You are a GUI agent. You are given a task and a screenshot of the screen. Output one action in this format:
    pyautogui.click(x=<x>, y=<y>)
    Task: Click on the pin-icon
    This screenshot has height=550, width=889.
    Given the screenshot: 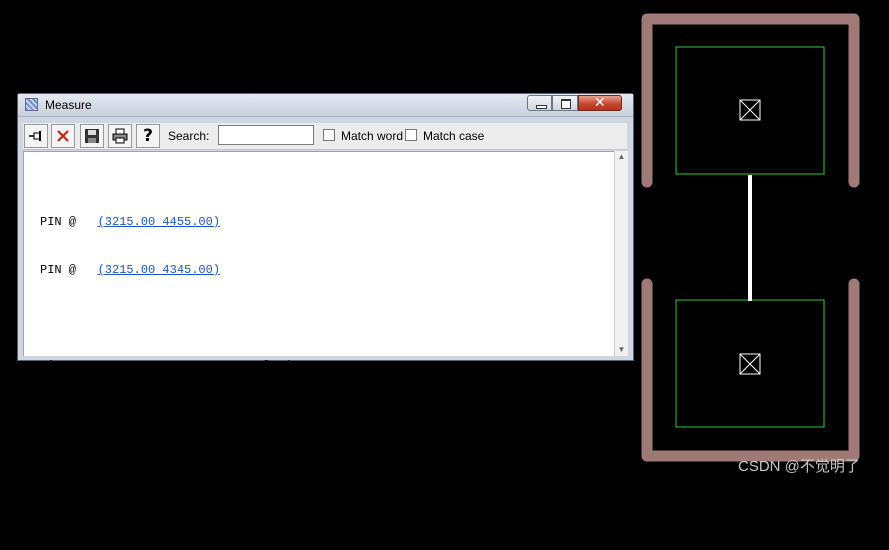 What is the action you would take?
    pyautogui.click(x=35, y=136)
    